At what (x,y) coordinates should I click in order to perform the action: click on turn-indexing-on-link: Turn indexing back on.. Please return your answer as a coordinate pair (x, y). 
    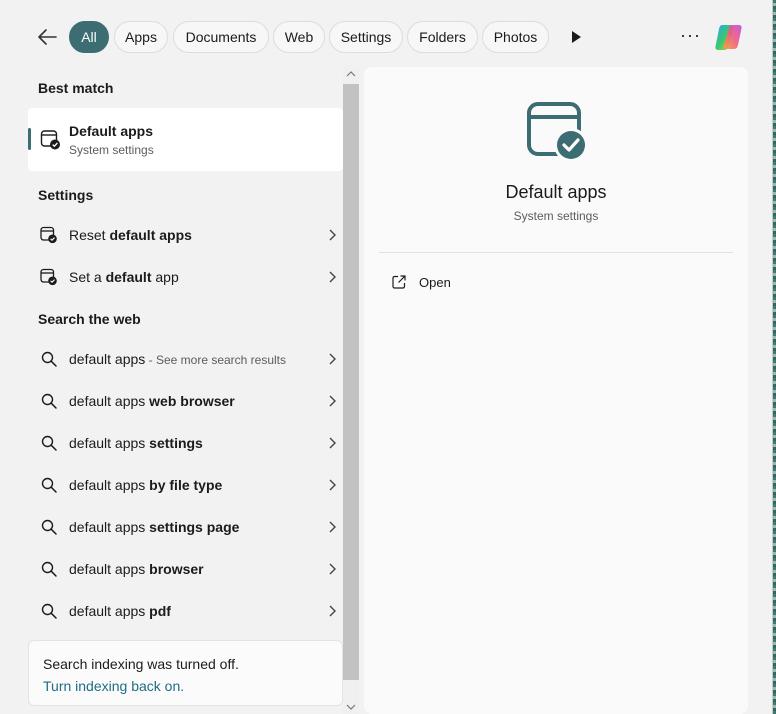
    Looking at the image, I should click on (113, 686).